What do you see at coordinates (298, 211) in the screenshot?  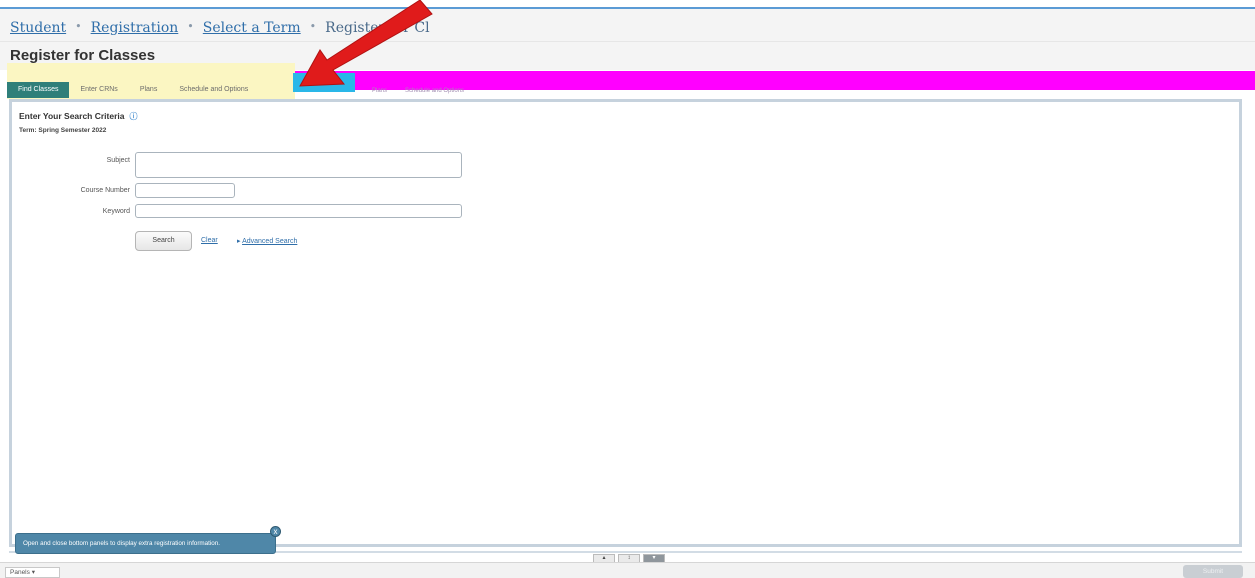 I see `keyword-input` at bounding box center [298, 211].